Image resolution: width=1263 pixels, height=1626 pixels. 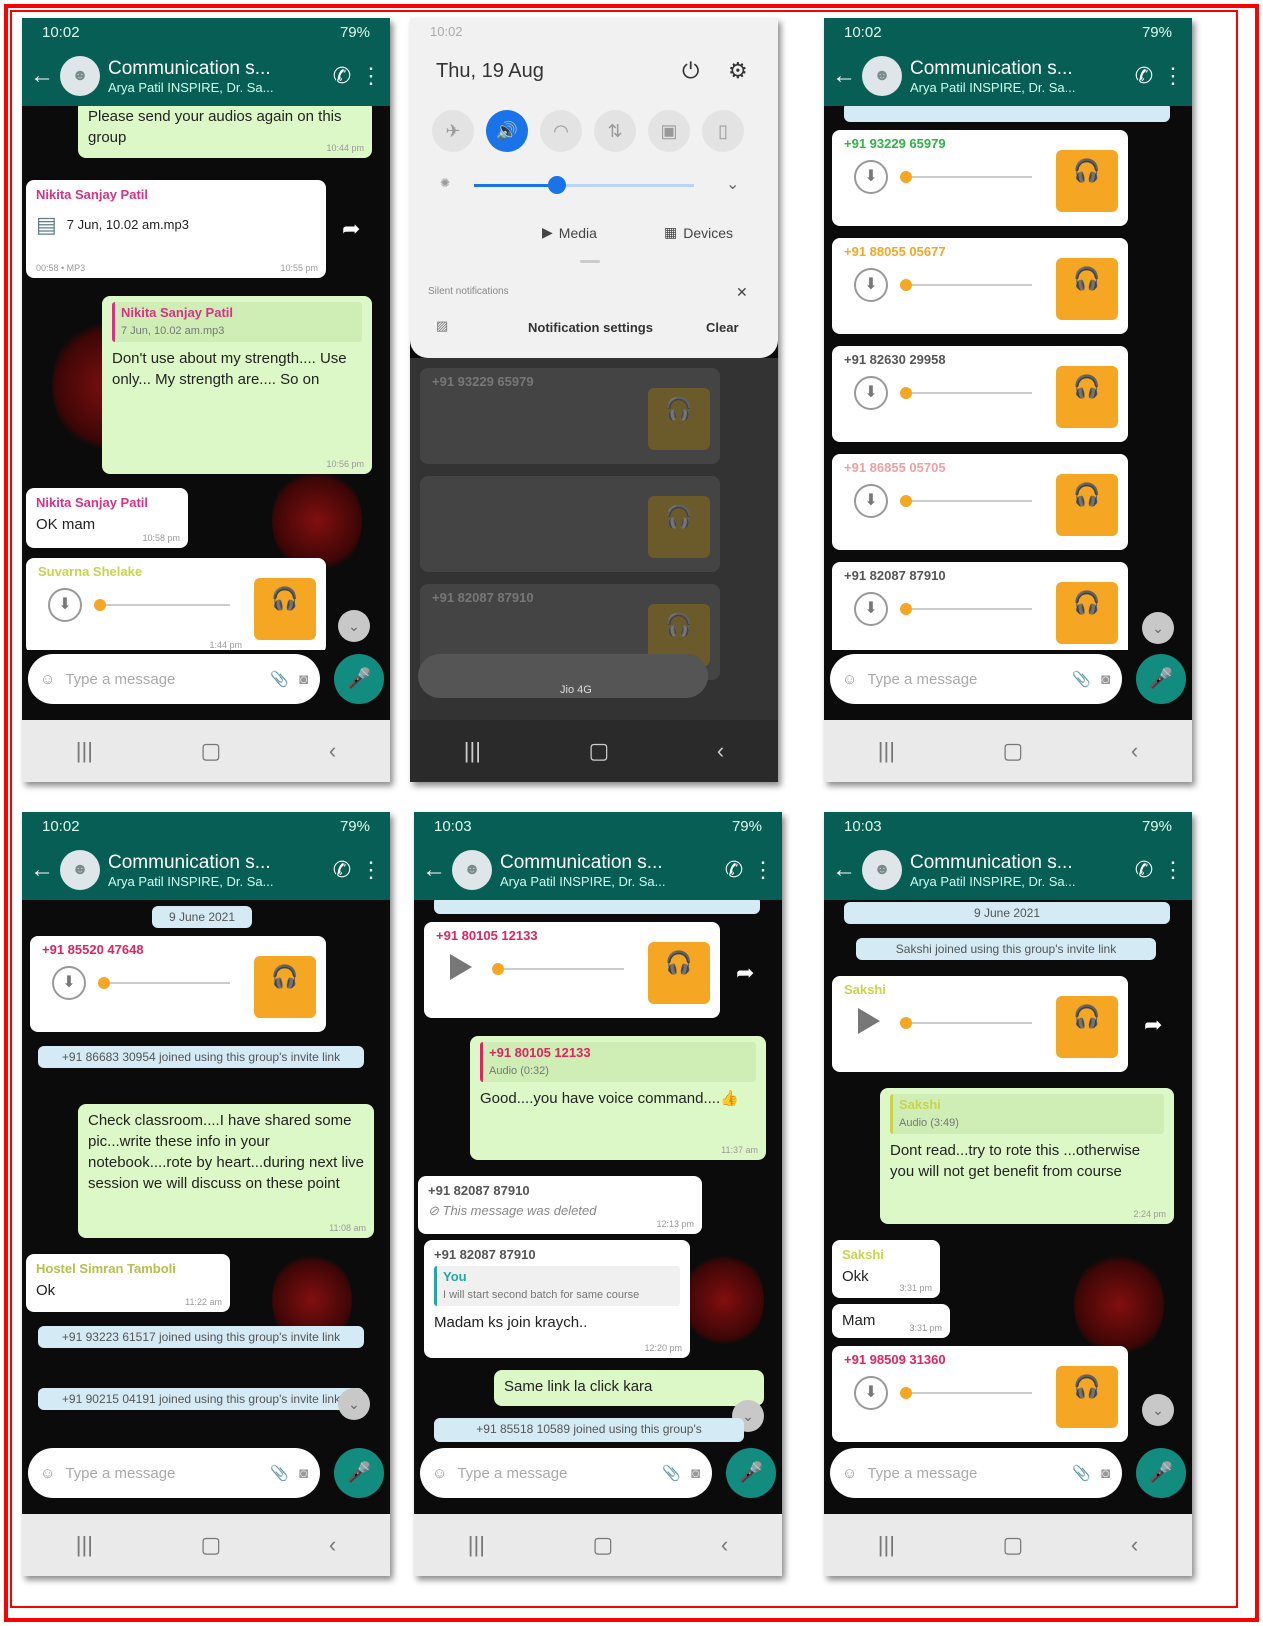 I want to click on shade-handle, so click(x=590, y=261).